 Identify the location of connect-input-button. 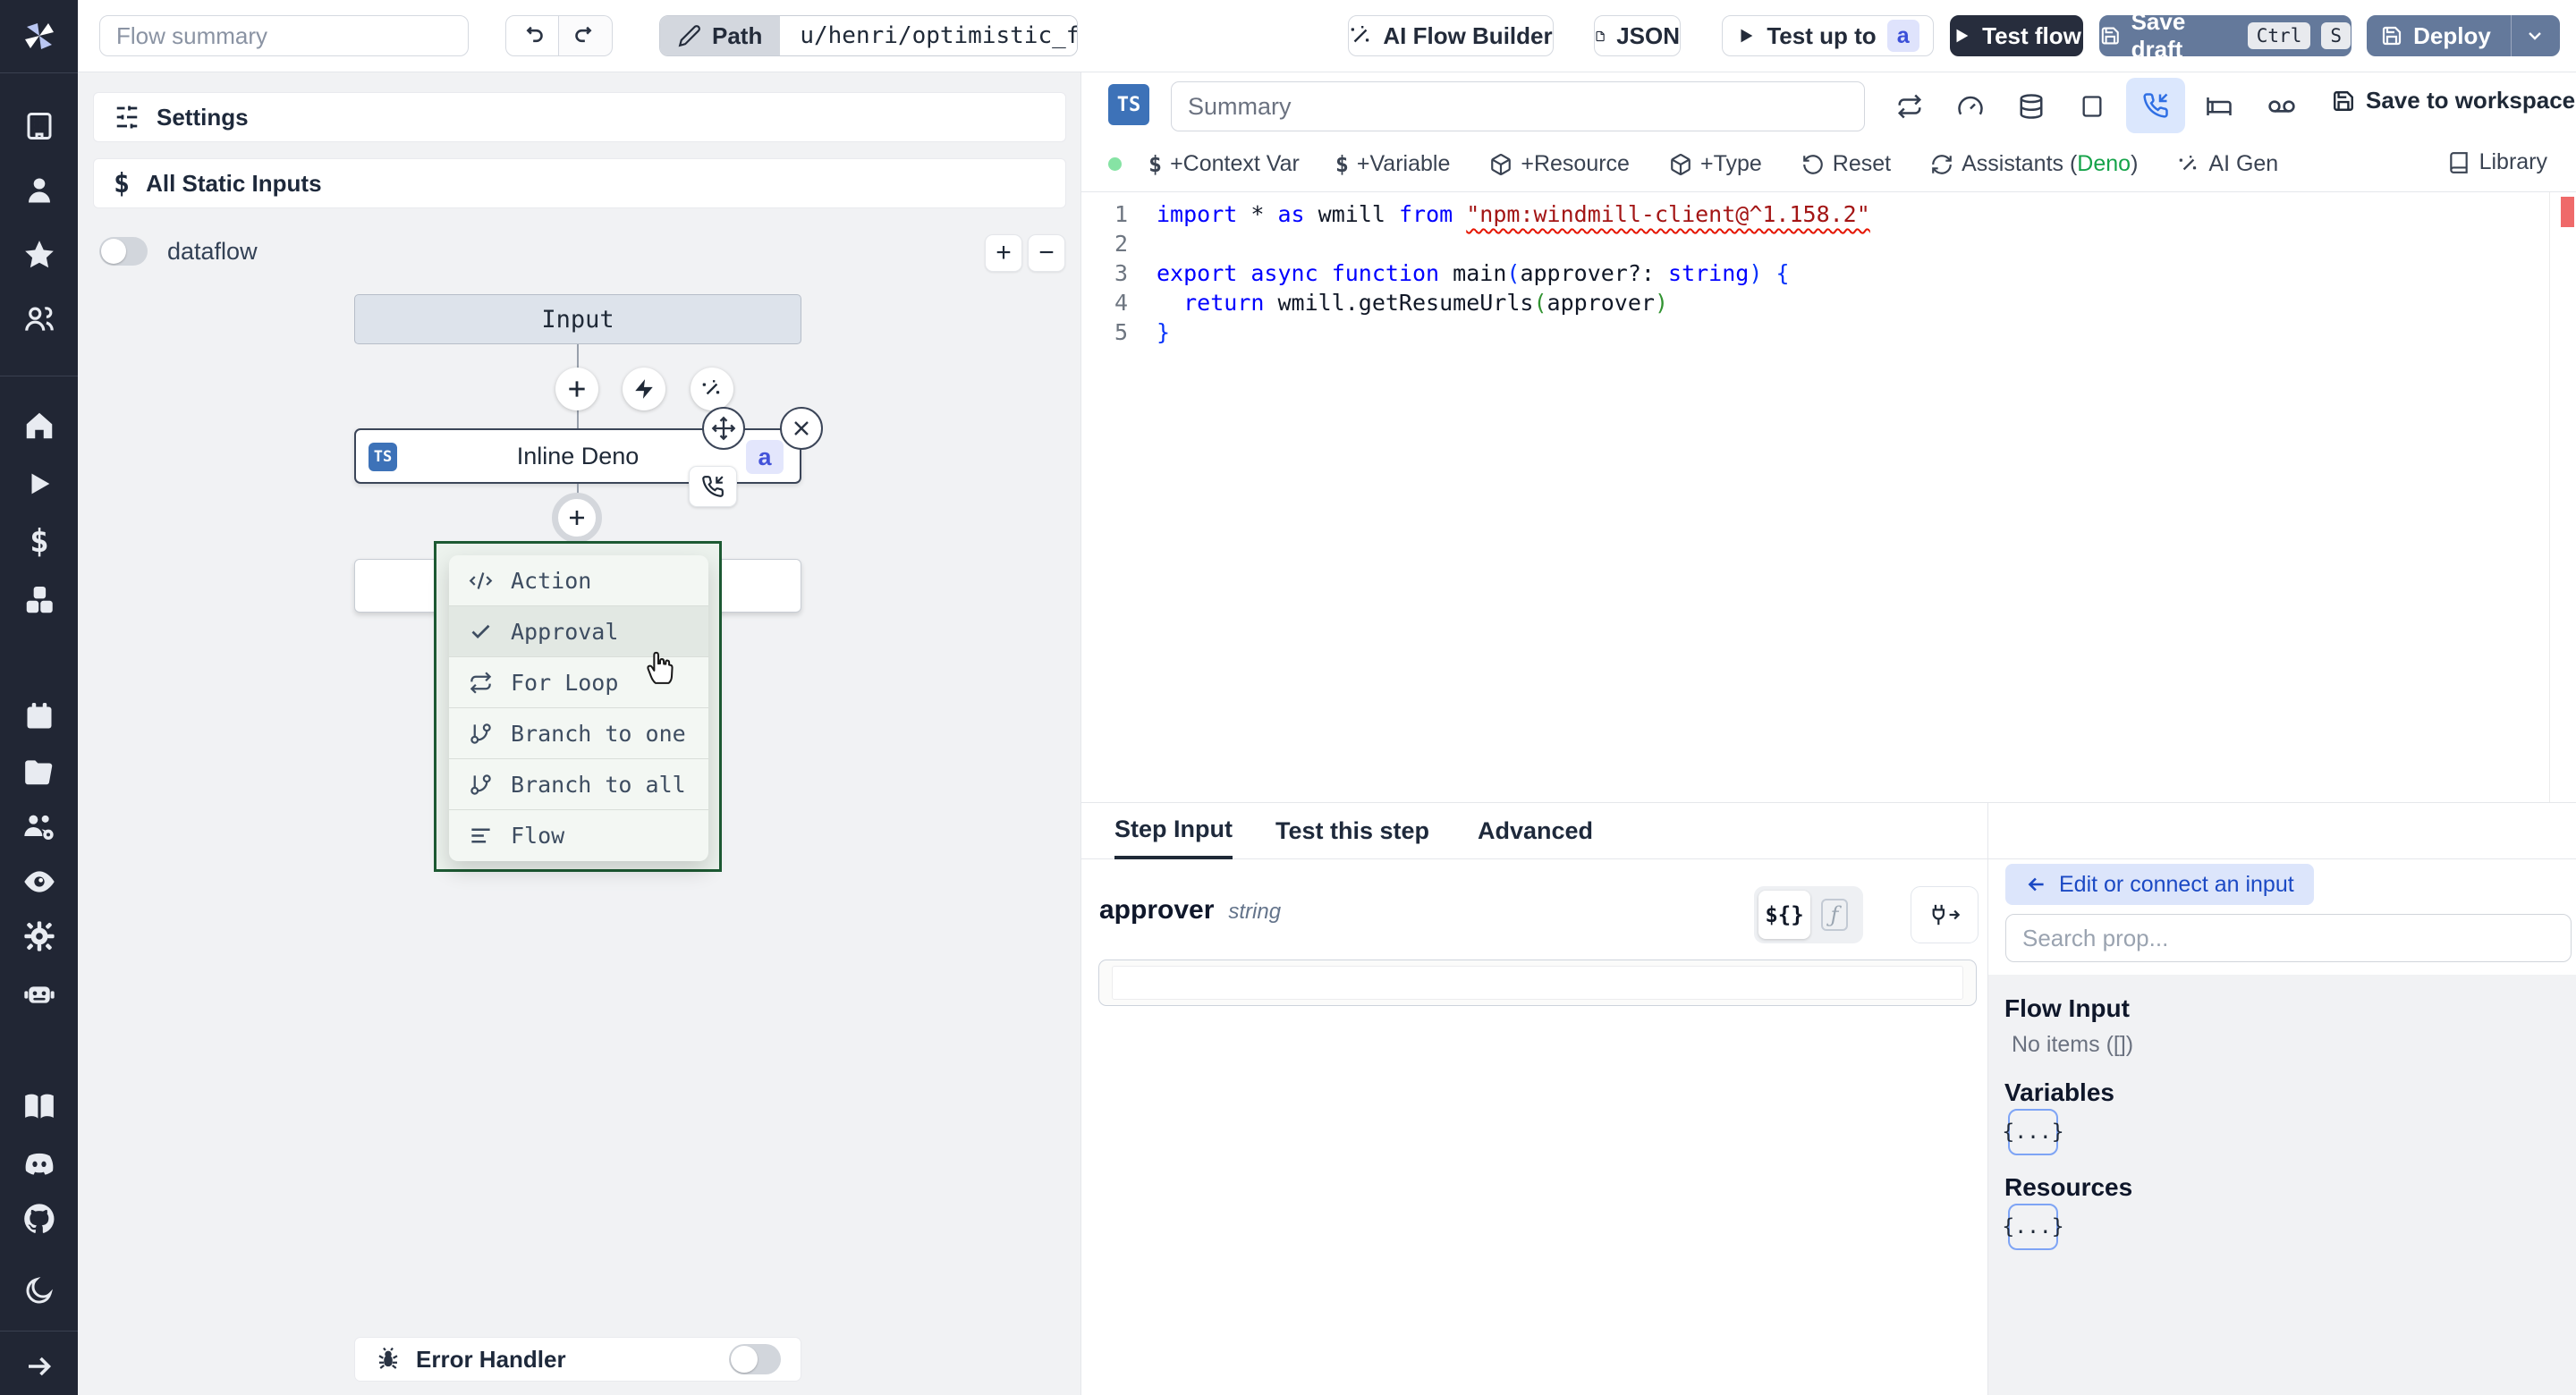
(1945, 914).